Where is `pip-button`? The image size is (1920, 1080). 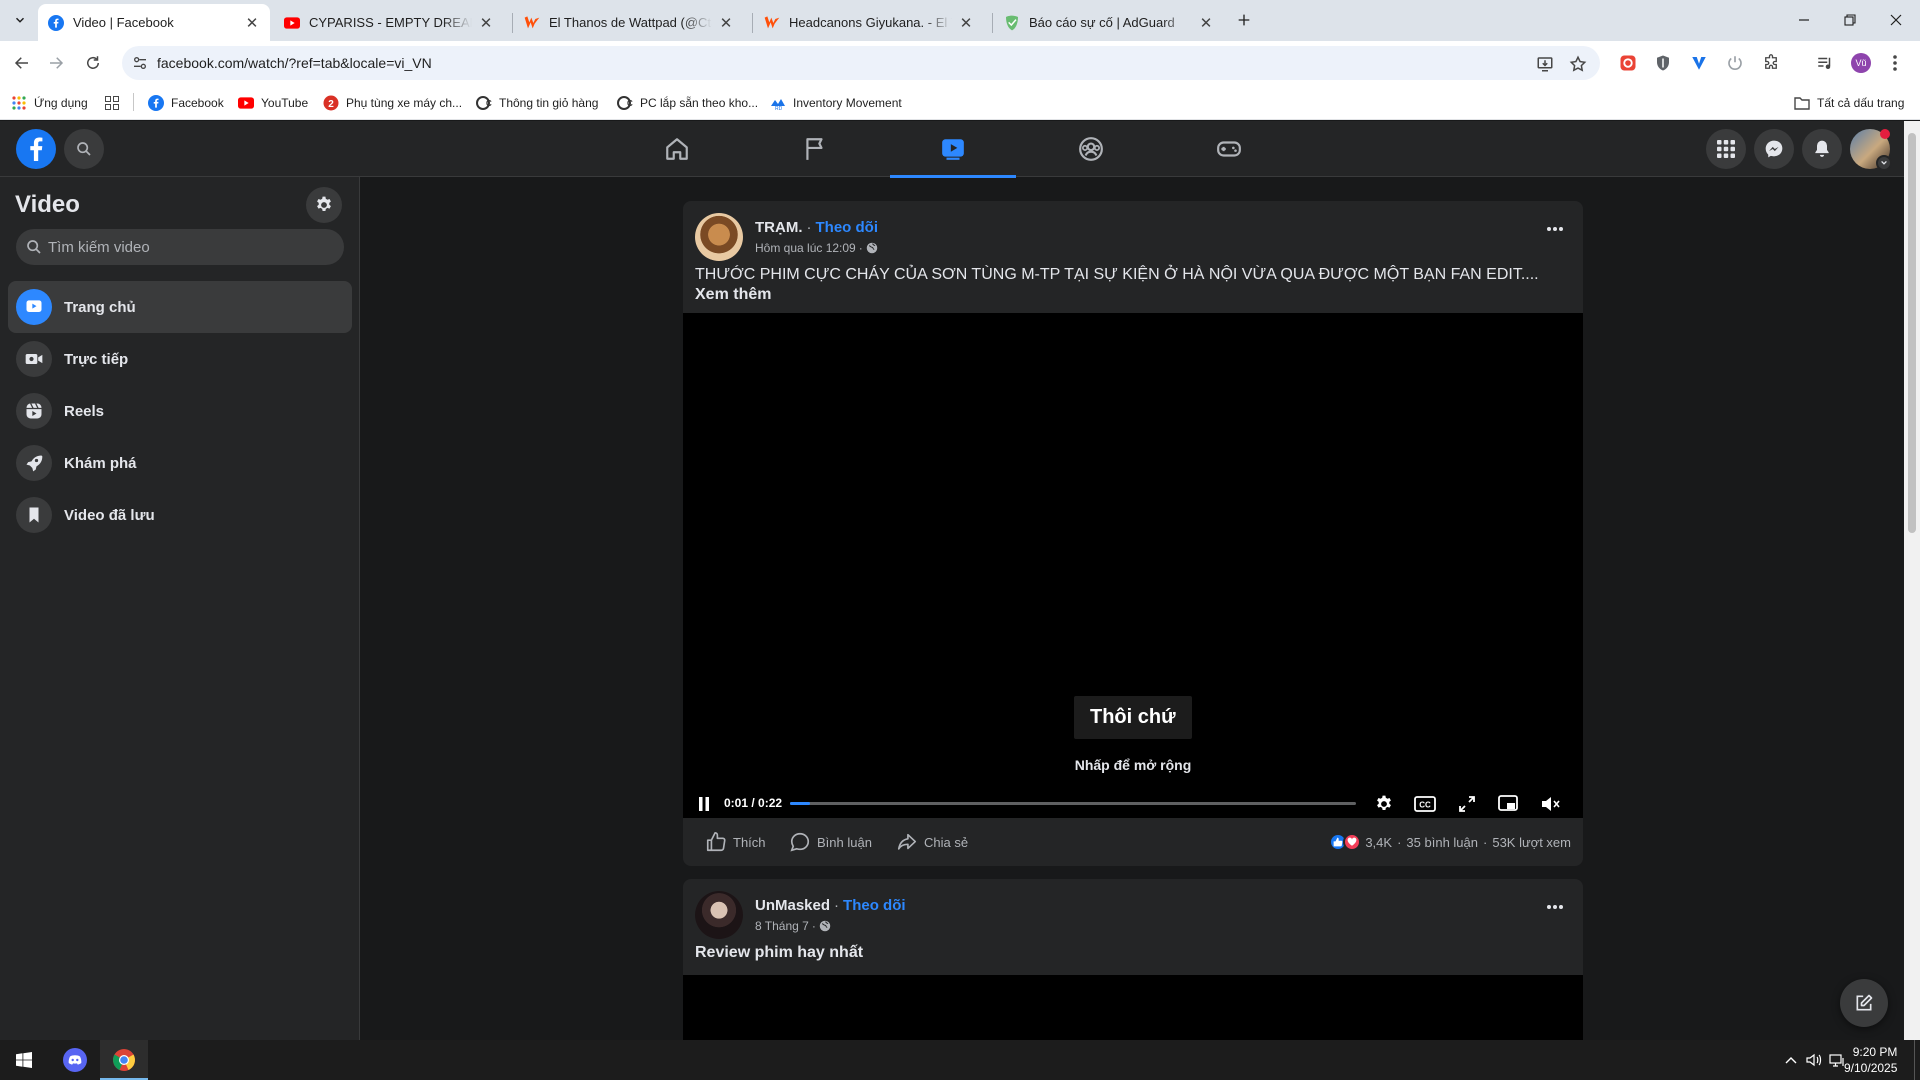
pip-button is located at coordinates (1508, 804).